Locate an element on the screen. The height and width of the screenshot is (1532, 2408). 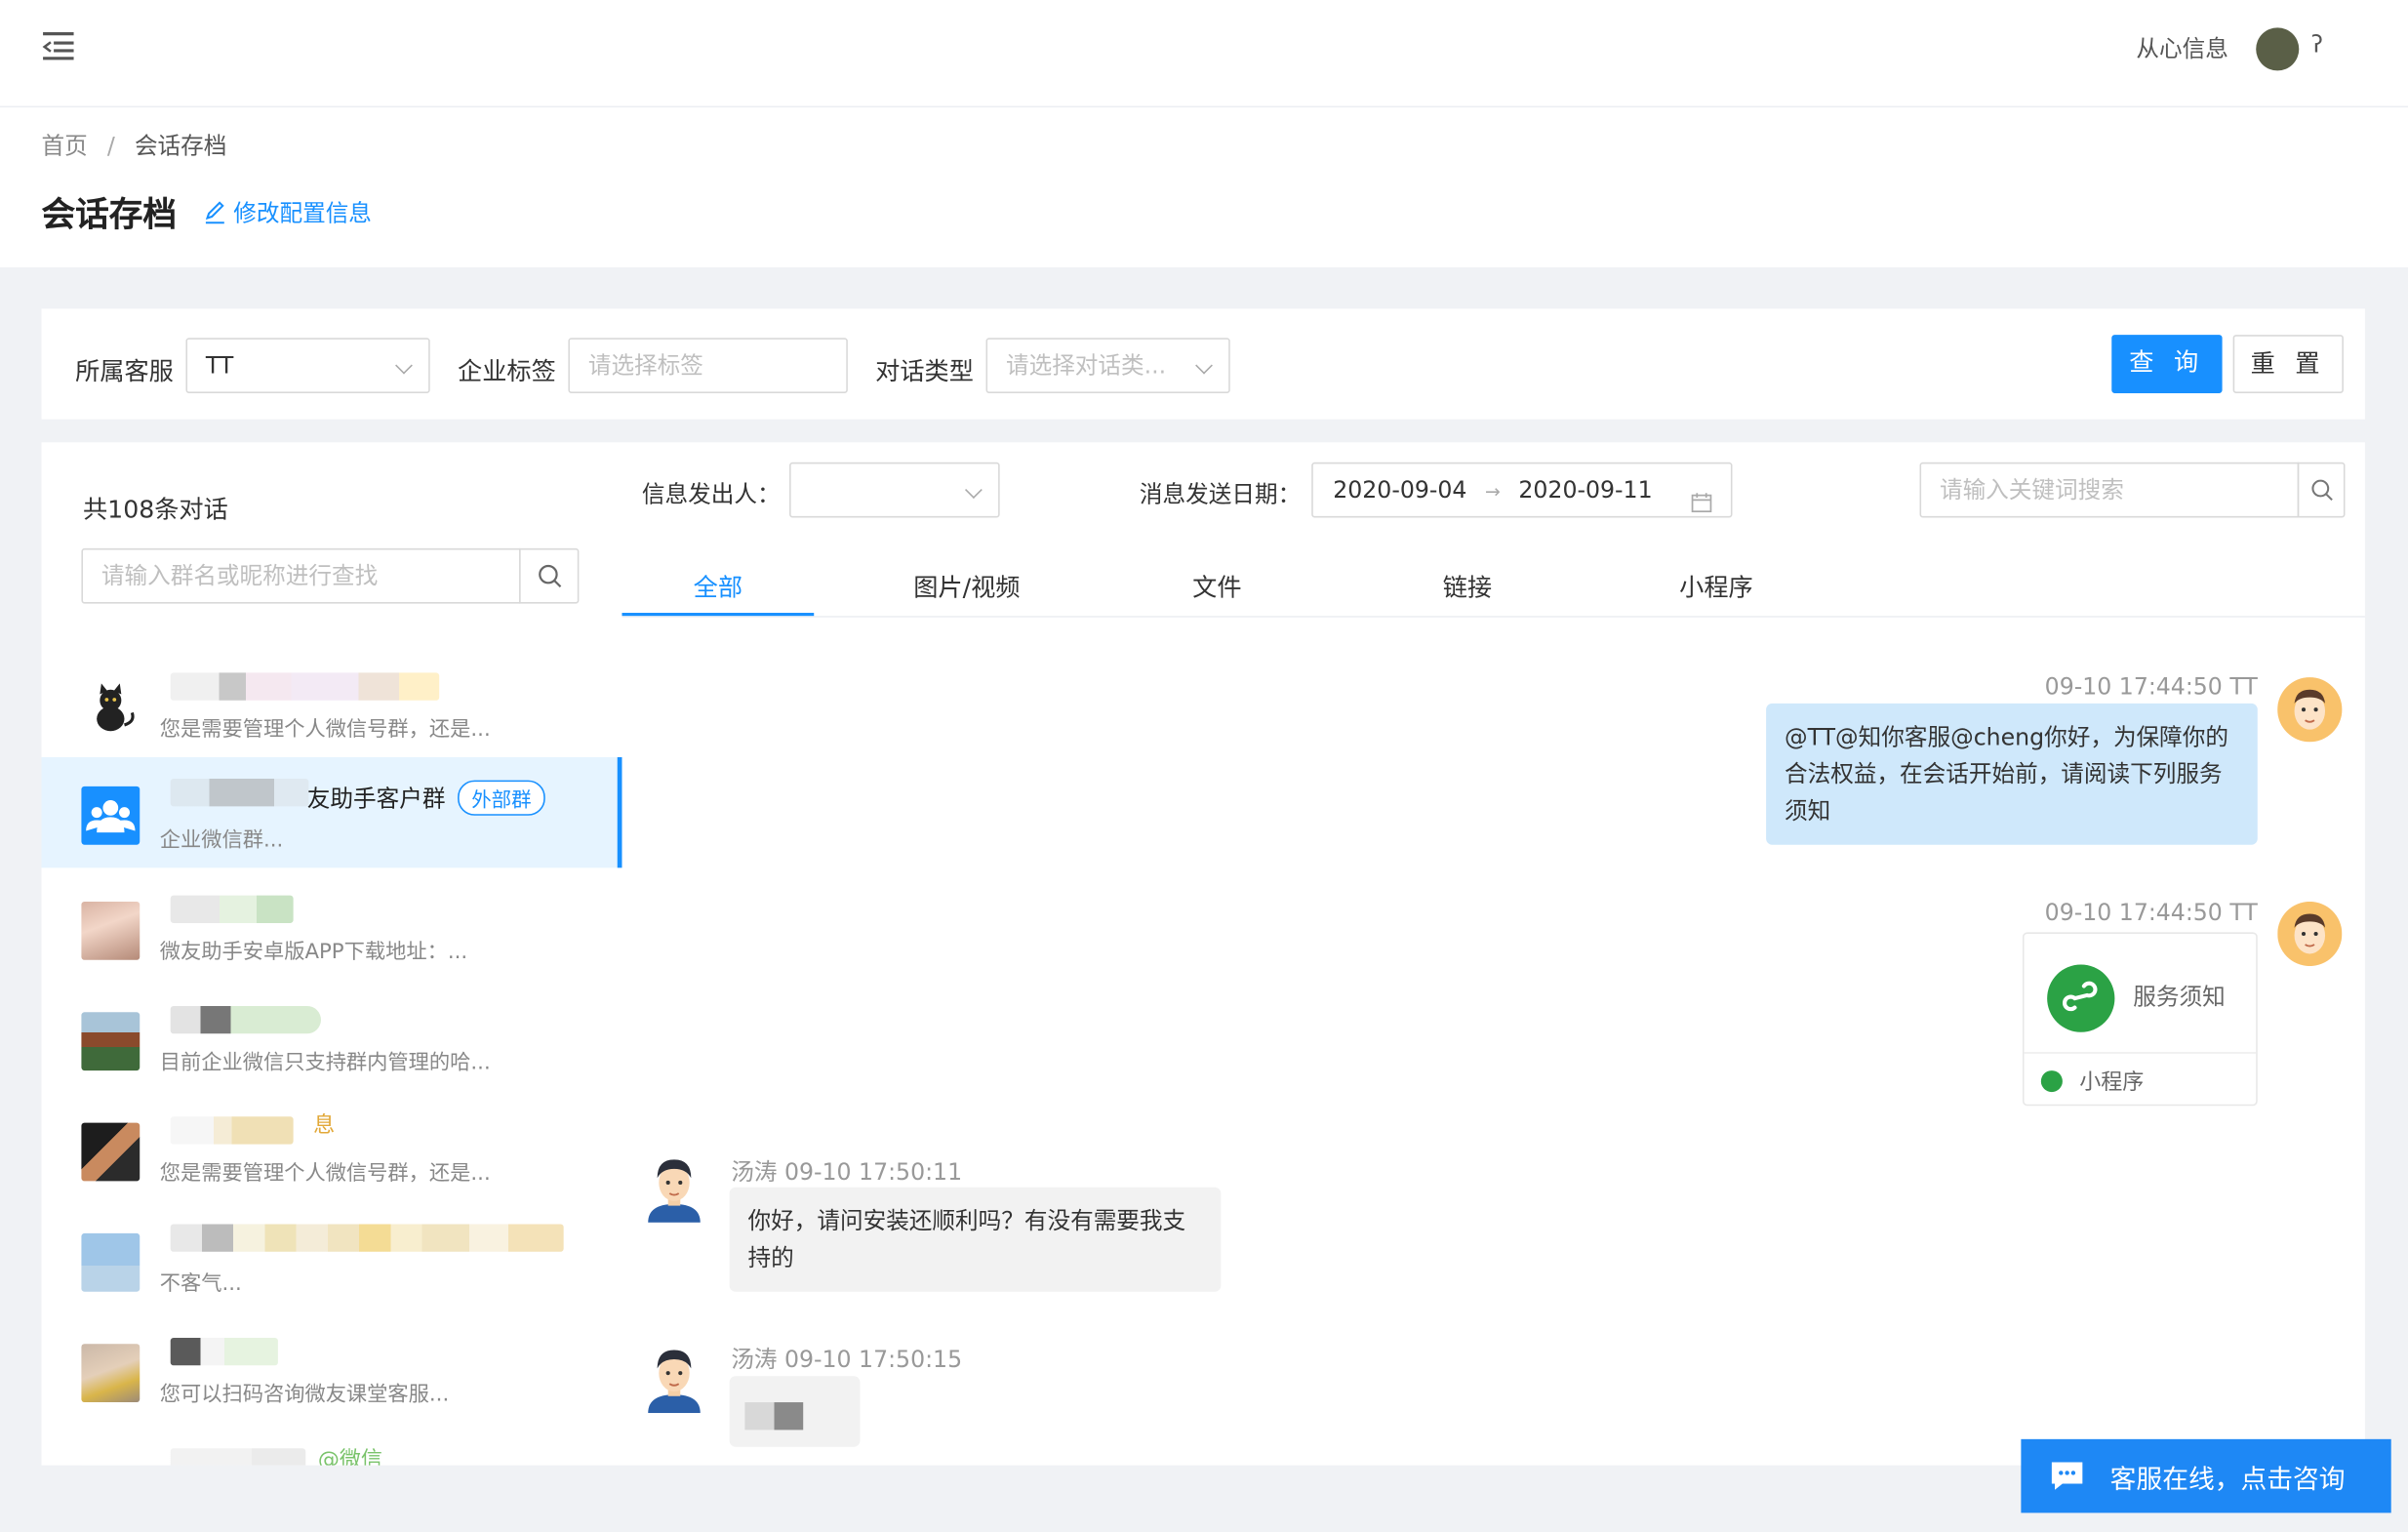
tag-label: 企业标签 is located at coordinates (507, 371).